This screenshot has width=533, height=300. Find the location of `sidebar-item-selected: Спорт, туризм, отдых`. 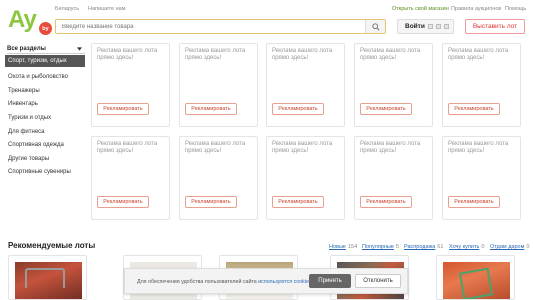

sidebar-item-selected: Спорт, туризм, отдых is located at coordinates (45, 61).